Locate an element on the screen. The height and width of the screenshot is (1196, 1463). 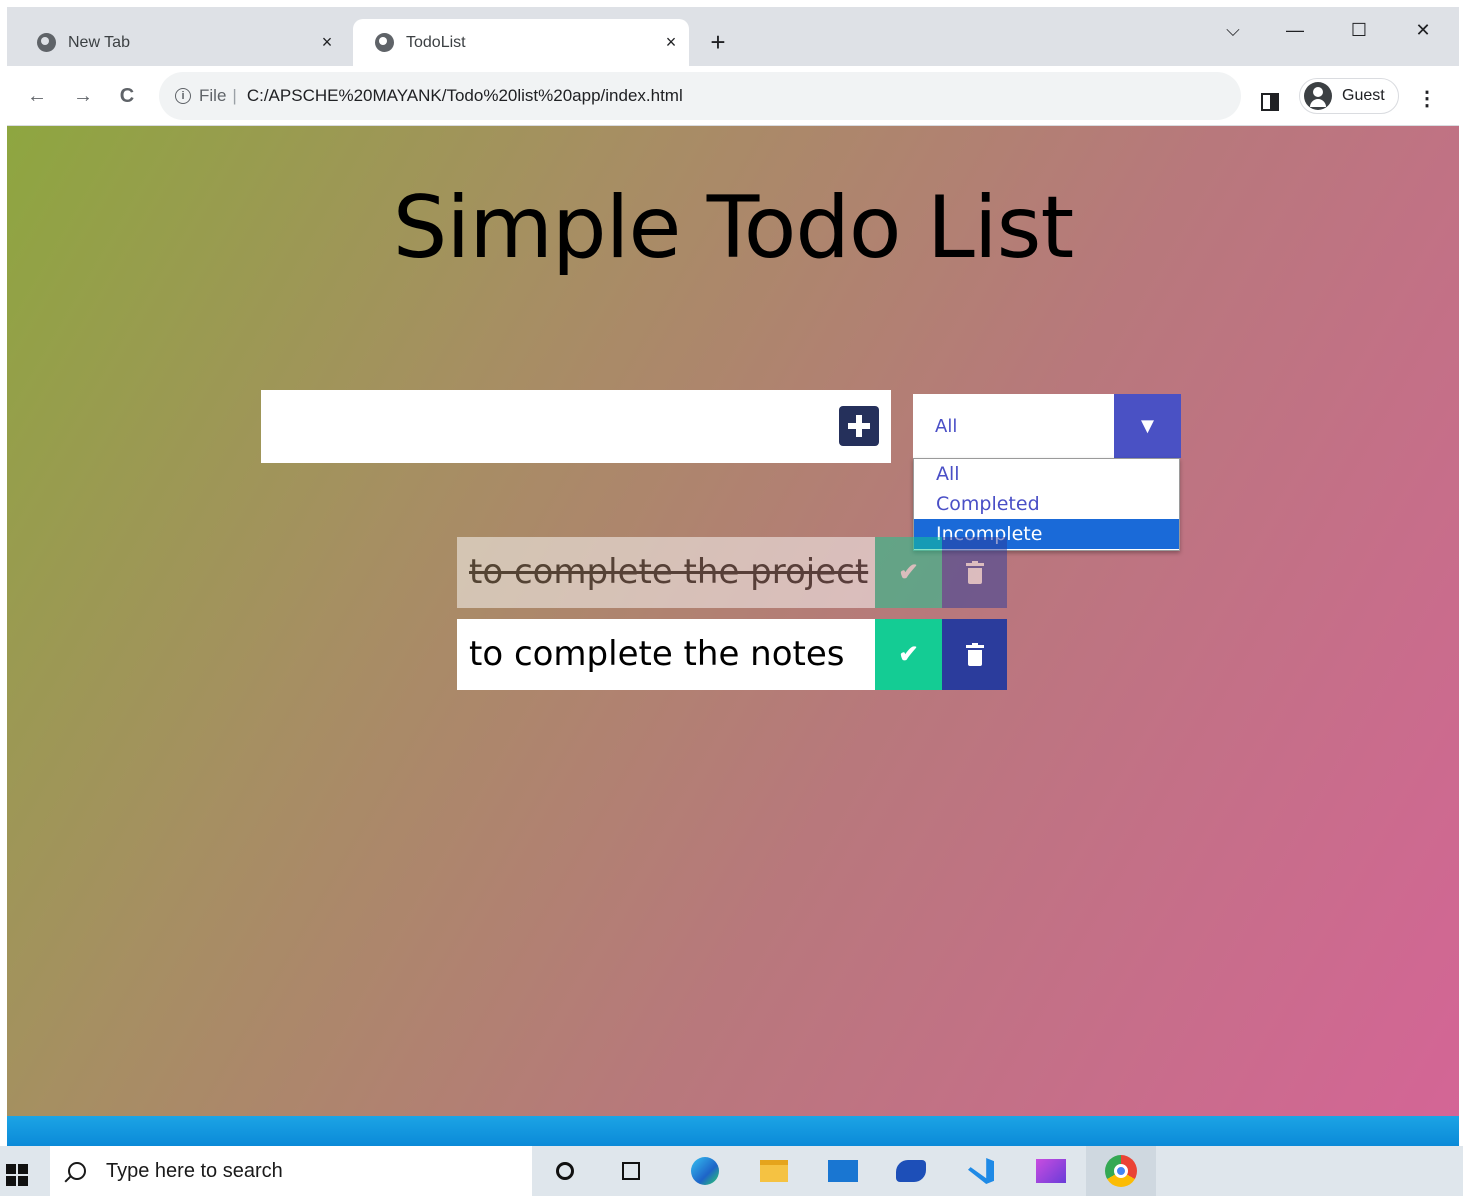
new-tab-button: + is located at coordinates (718, 42).